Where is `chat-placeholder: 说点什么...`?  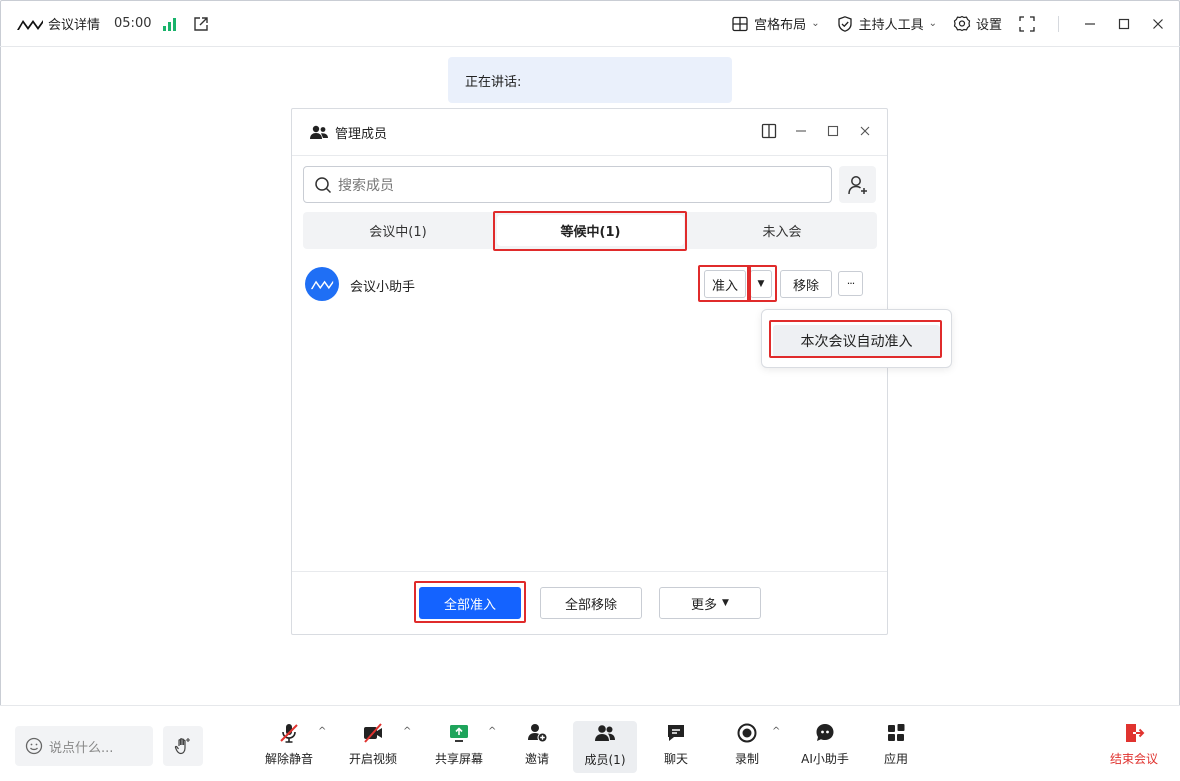
chat-placeholder: 说点什么... is located at coordinates (81, 748).